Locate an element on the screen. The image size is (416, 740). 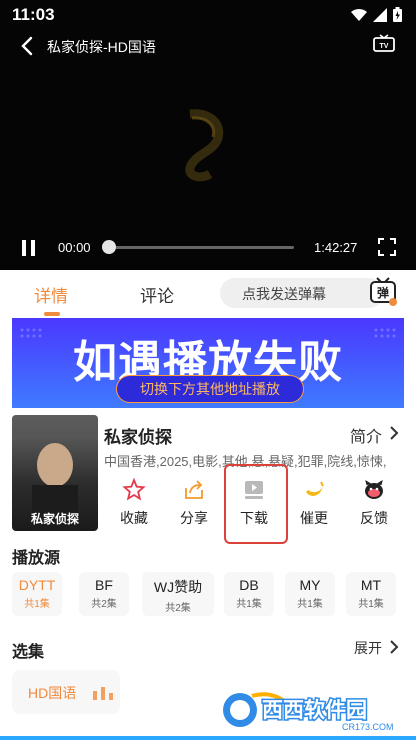
back-arrow-icon is located at coordinates (28, 46).